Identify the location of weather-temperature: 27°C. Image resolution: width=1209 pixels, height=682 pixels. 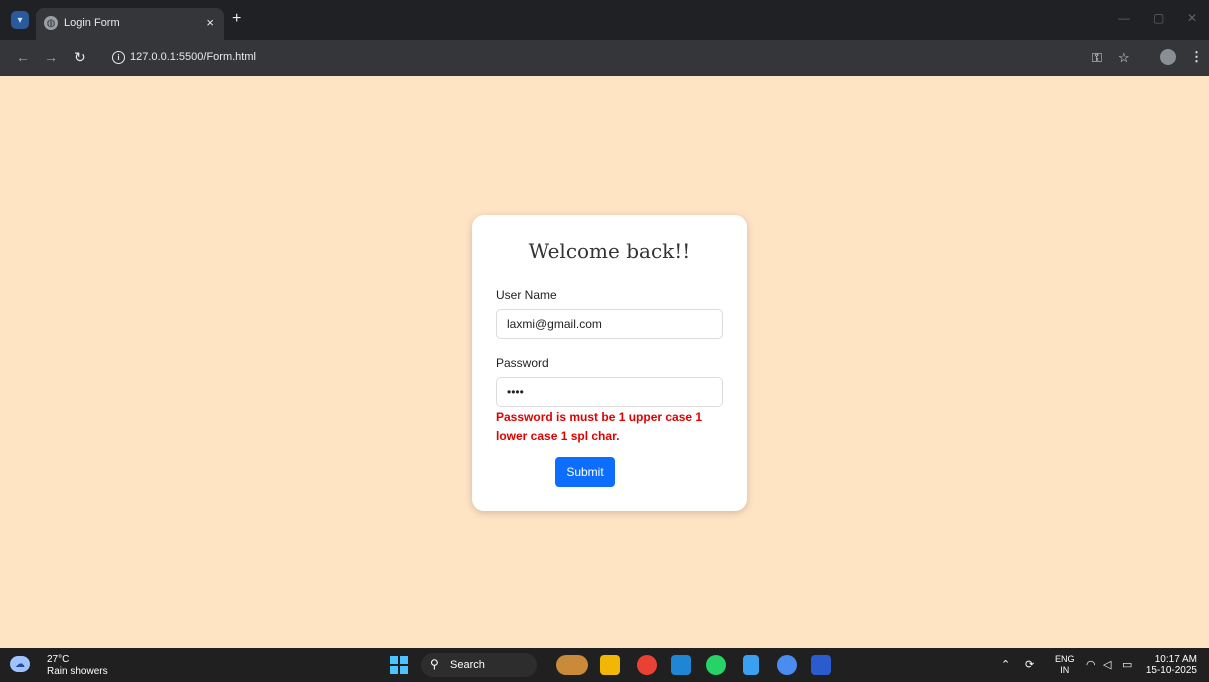
(58, 659).